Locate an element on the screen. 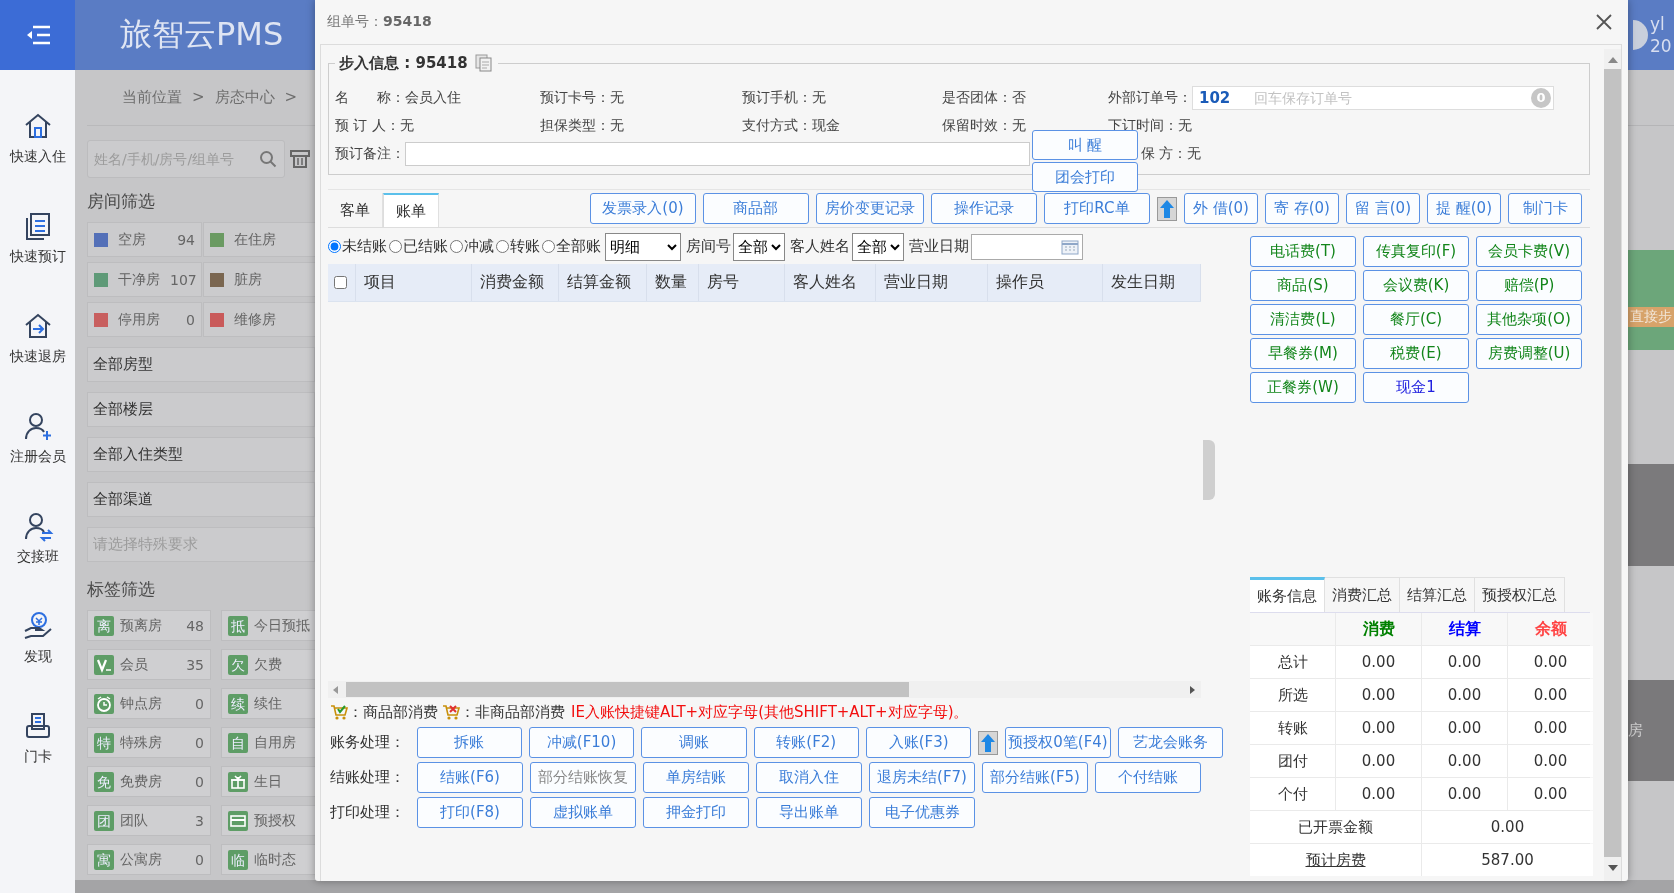  charge-button: 清洁费(L) is located at coordinates (1303, 319).